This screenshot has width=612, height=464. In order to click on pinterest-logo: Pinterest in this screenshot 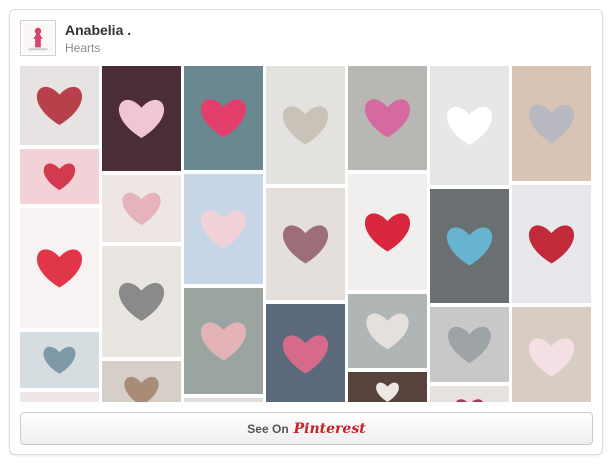, I will do `click(329, 428)`.